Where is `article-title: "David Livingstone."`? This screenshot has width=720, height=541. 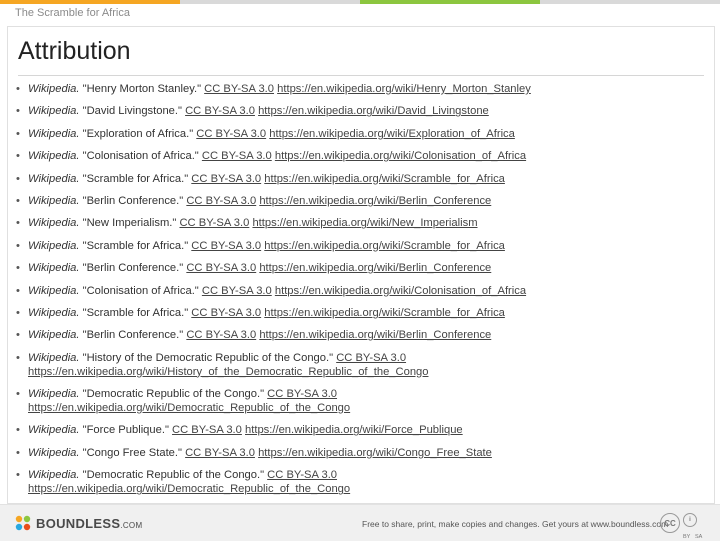 article-title: "David Livingstone." is located at coordinates (132, 111).